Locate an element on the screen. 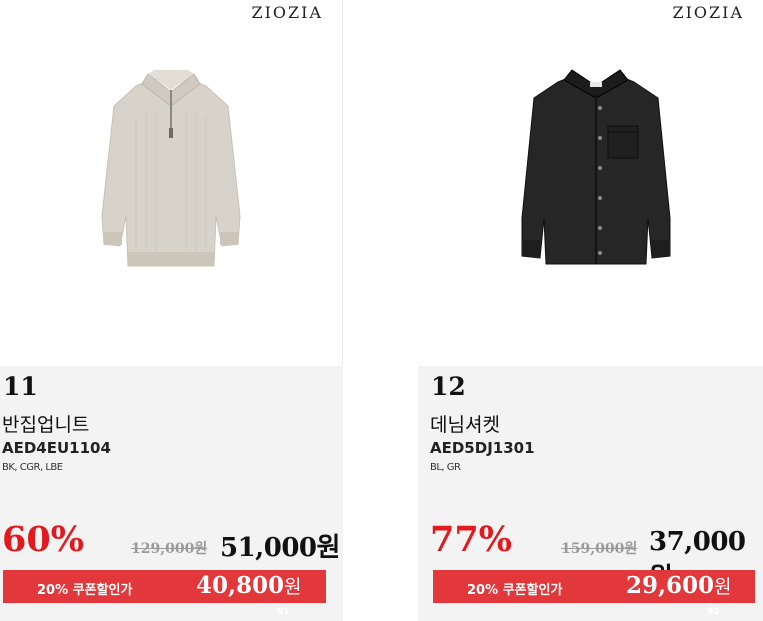  product-name: 데님셔켓 is located at coordinates (465, 423).